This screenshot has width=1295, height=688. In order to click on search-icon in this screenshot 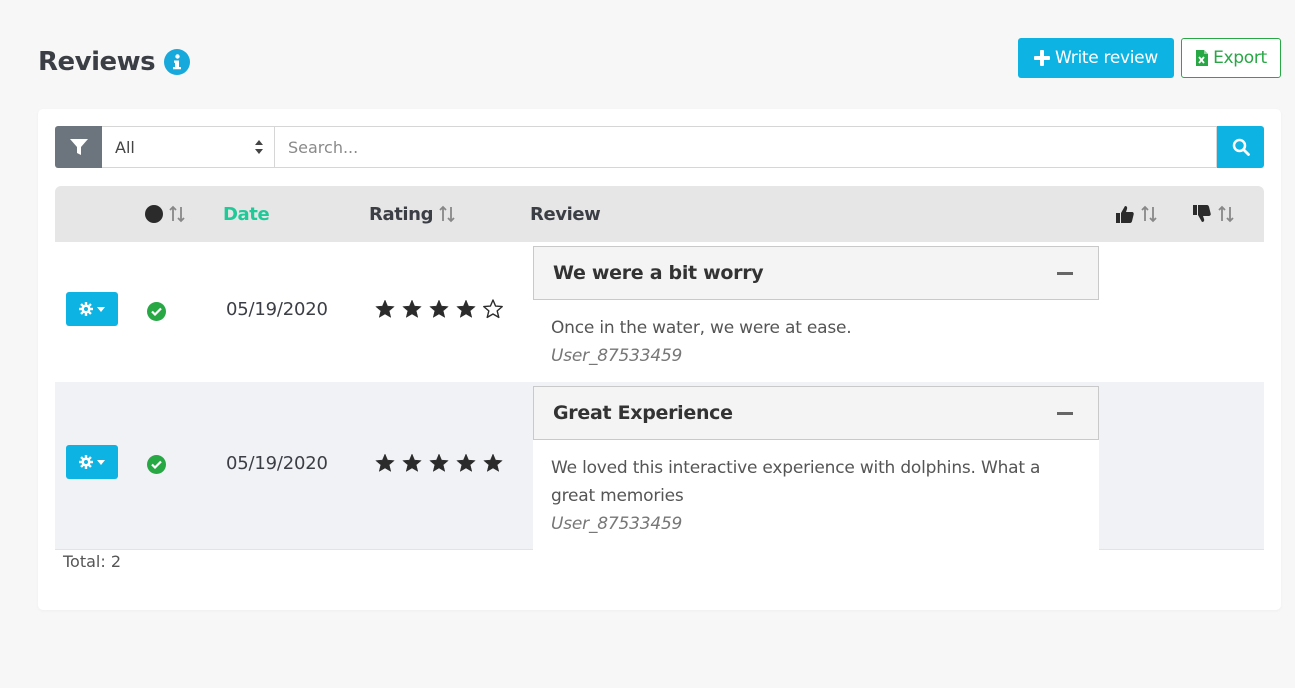, I will do `click(1241, 147)`.